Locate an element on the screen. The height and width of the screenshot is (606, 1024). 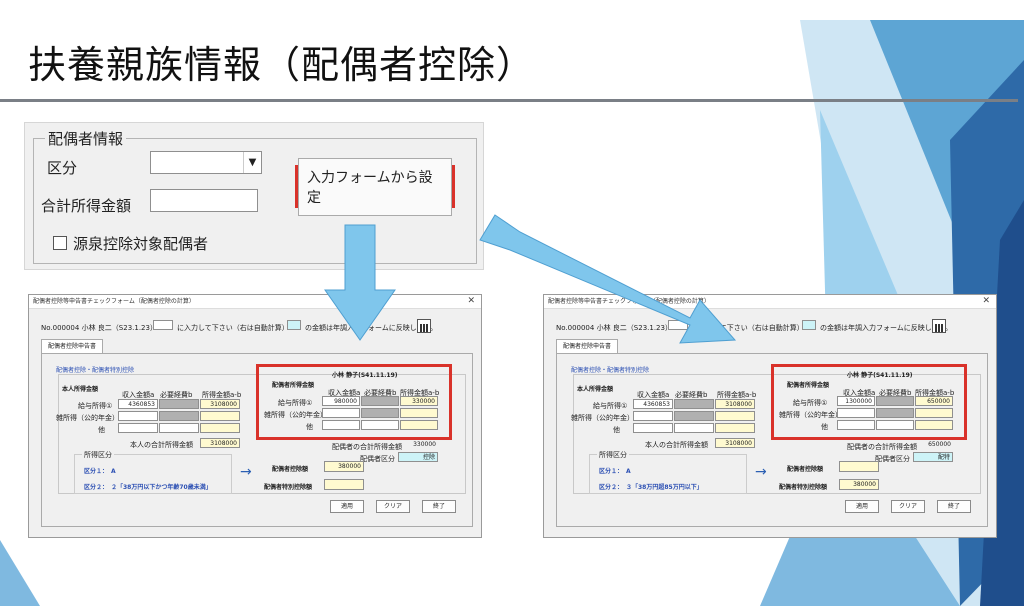
pointer-arrows is located at coordinates (530, 279).